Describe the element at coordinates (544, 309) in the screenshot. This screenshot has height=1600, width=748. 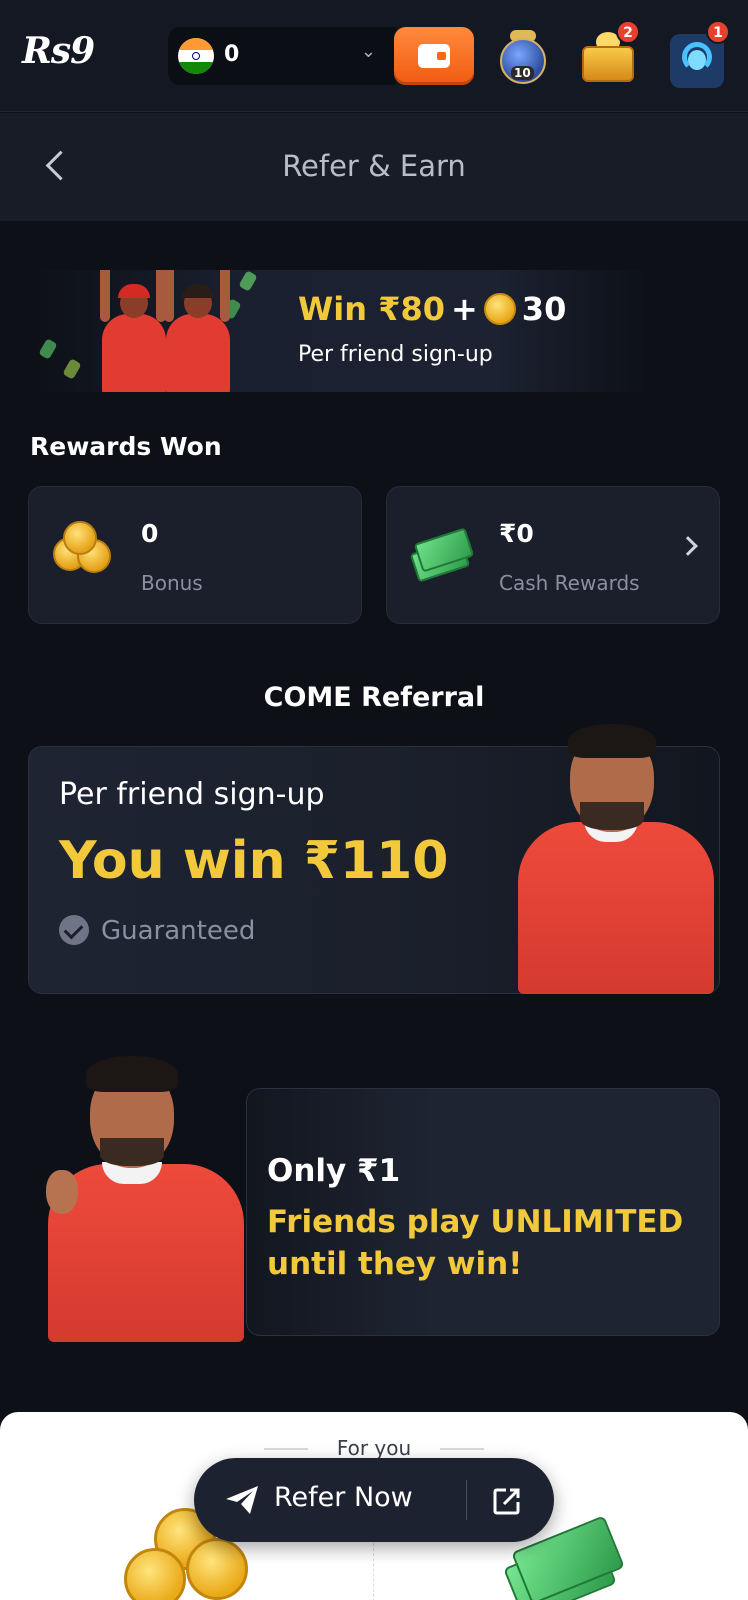
I see `banner-coins: 30` at that location.